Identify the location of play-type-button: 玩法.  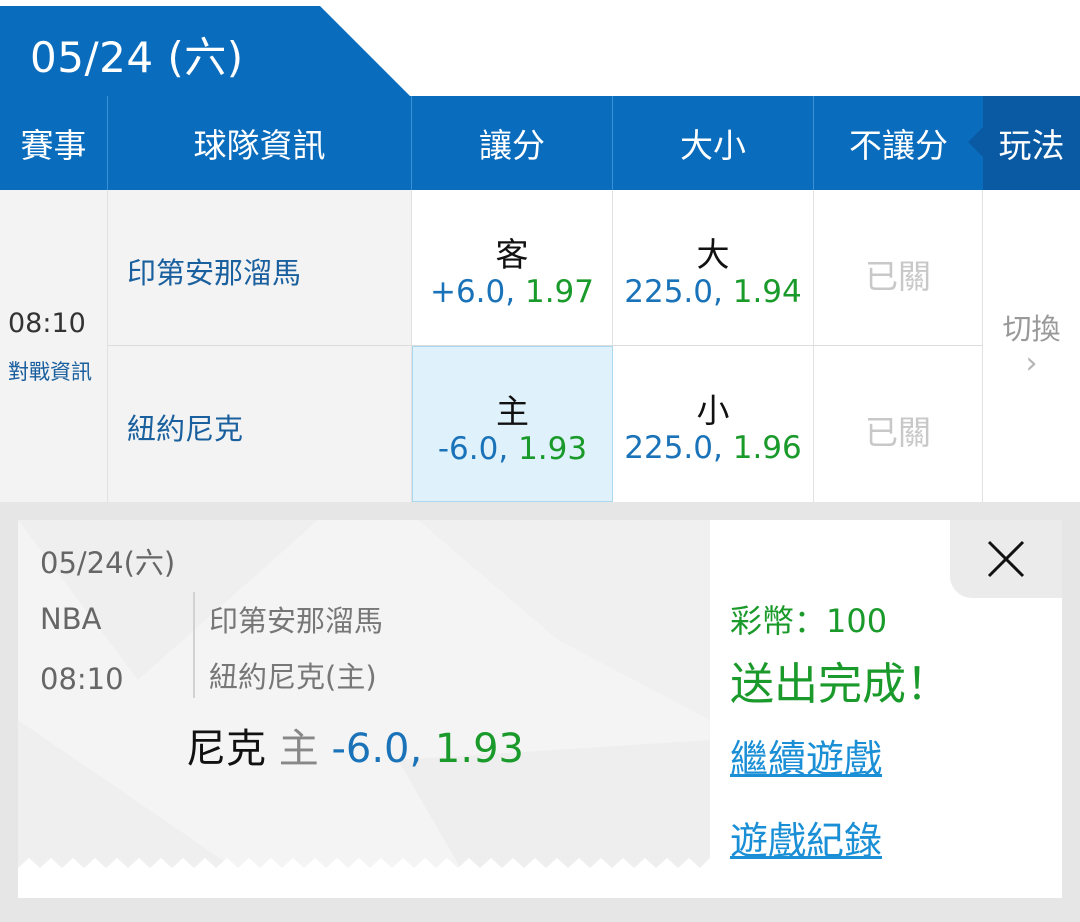
(1031, 143).